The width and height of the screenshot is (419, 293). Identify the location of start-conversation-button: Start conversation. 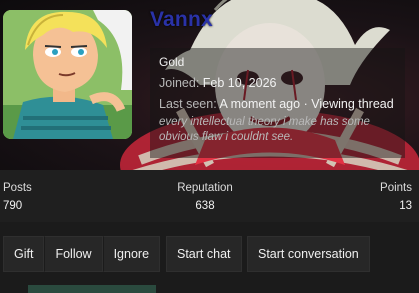
(308, 254).